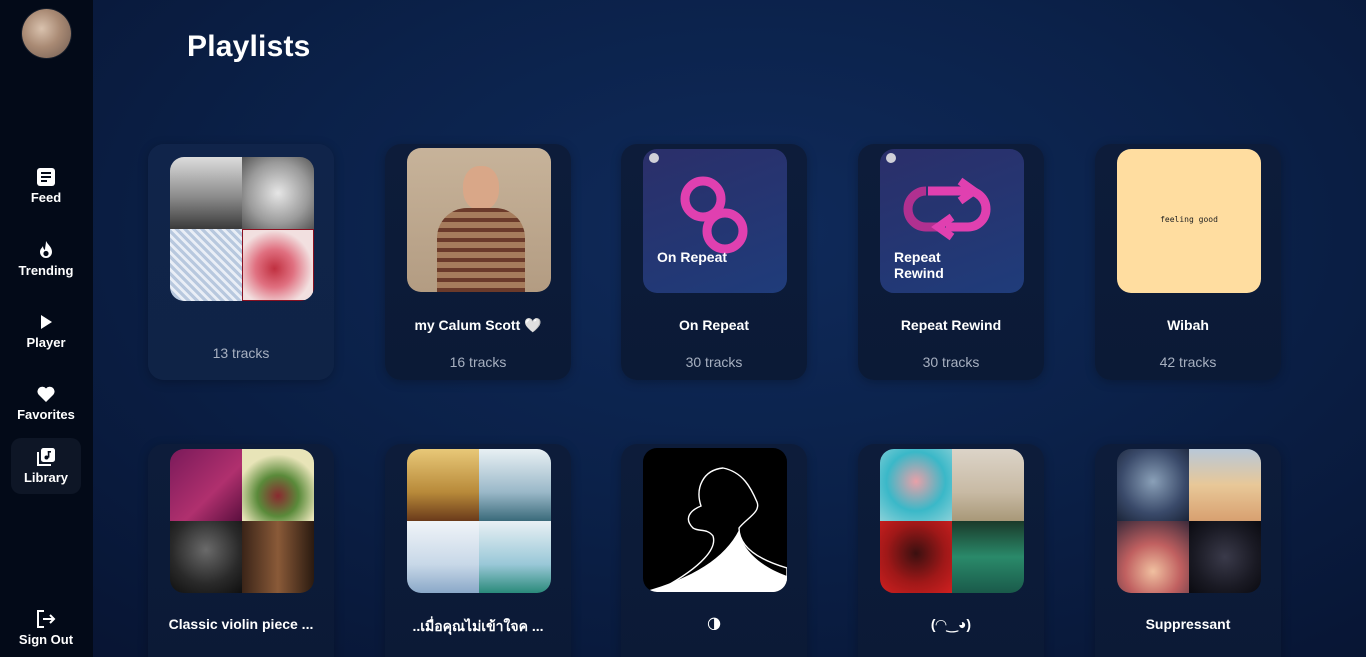 The height and width of the screenshot is (657, 1366). I want to click on playlist-cover: On Repeat, so click(715, 221).